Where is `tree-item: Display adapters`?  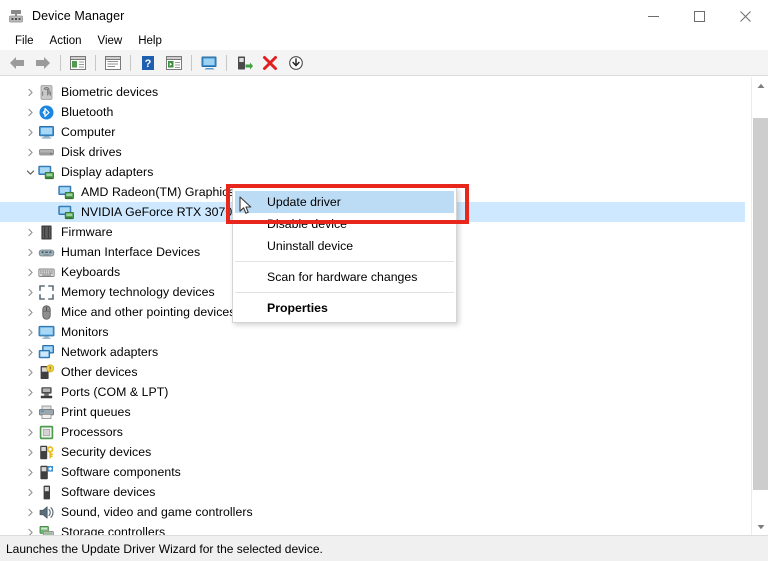
tree-item: Display adapters is located at coordinates (372, 172).